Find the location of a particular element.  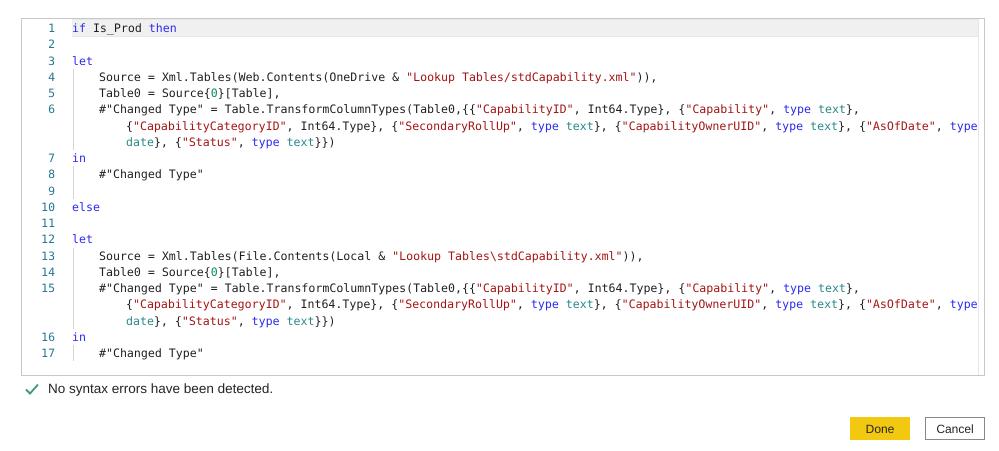

code-line: if Is_Prod then is located at coordinates (124, 28).